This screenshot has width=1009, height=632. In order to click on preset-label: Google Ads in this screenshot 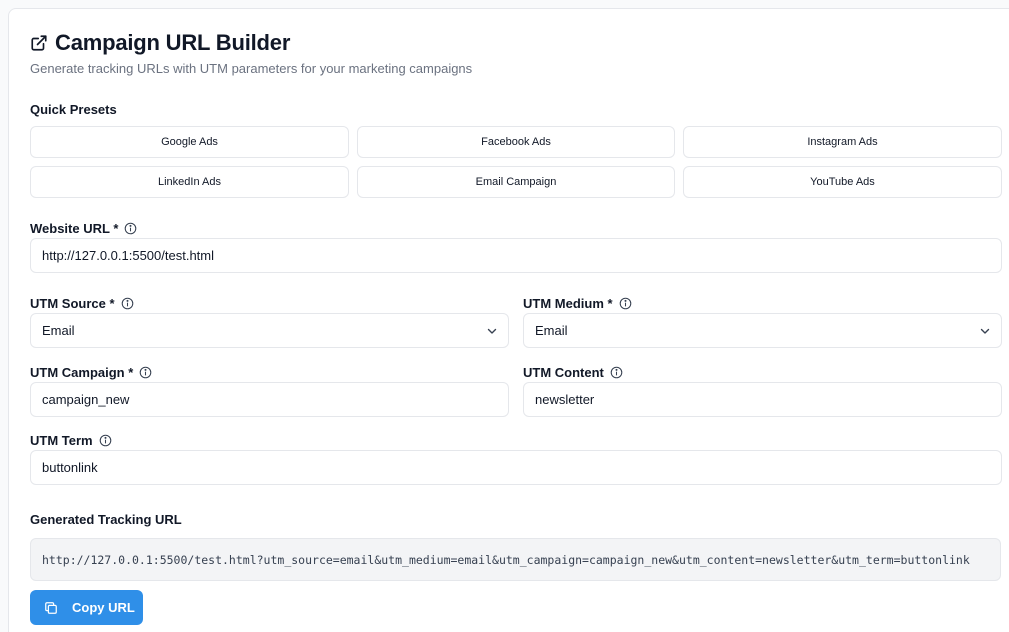, I will do `click(189, 142)`.